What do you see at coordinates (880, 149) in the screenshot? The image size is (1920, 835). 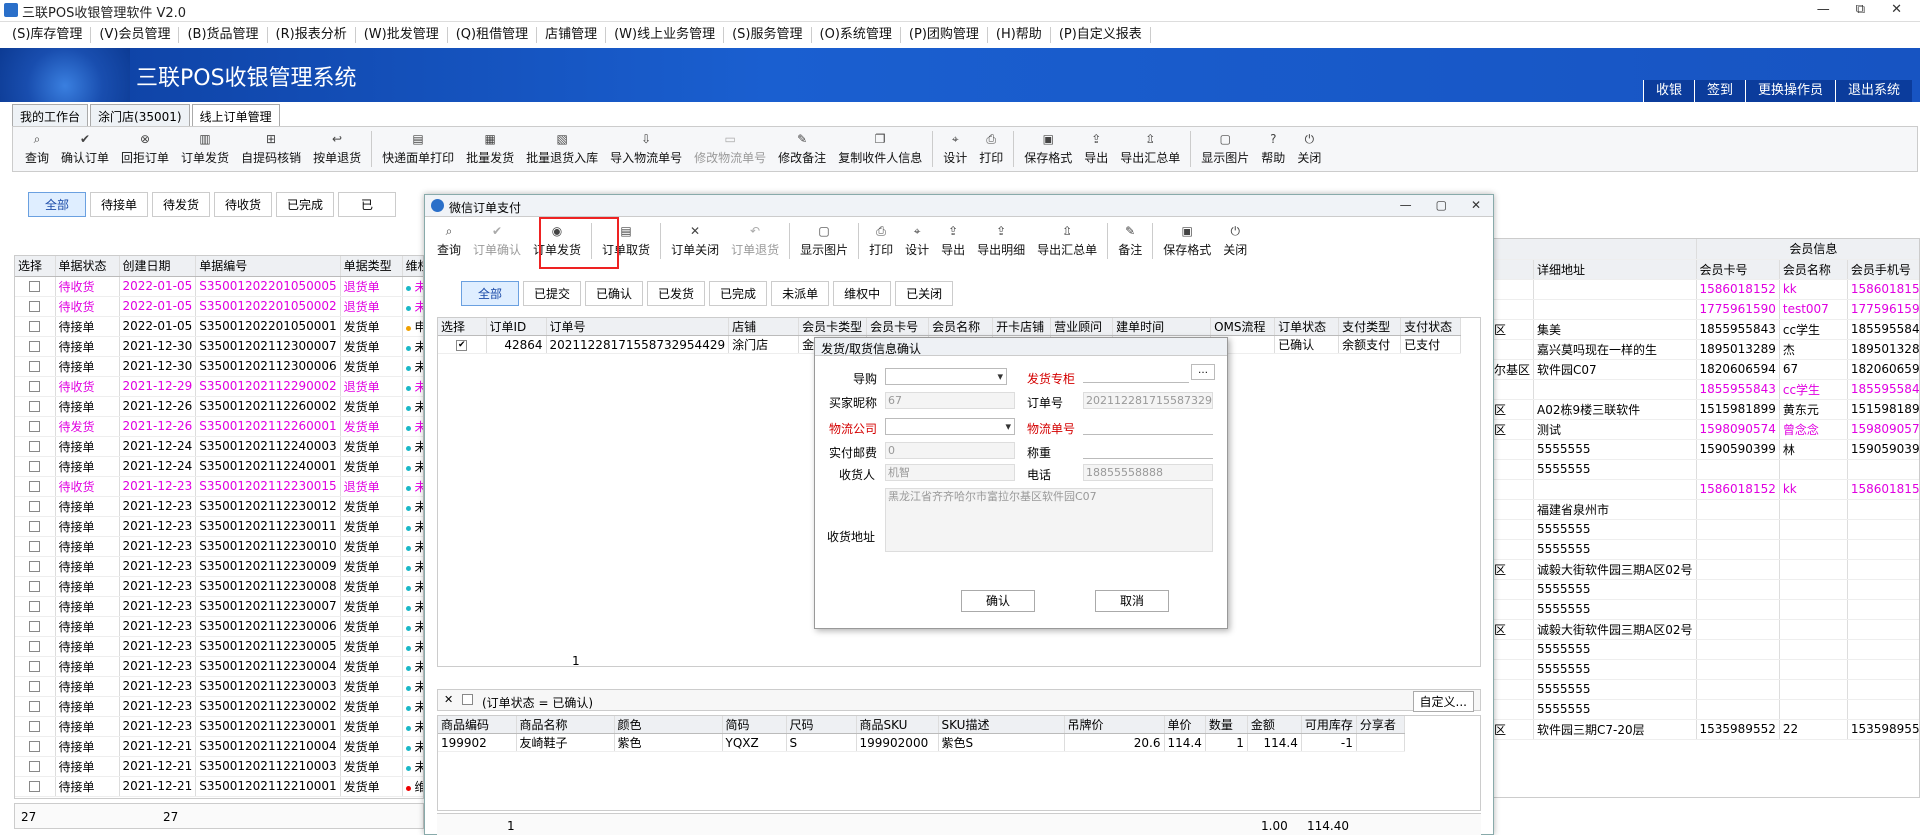 I see `toolbar-button-12: ❐ 复制收件人信息` at bounding box center [880, 149].